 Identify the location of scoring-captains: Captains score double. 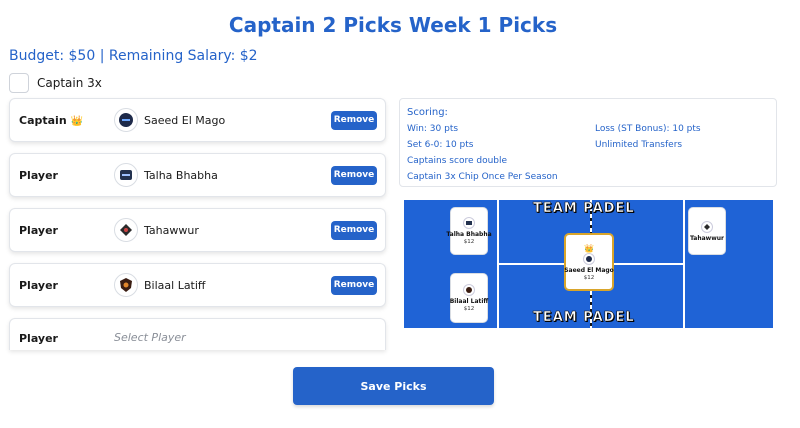
(457, 161).